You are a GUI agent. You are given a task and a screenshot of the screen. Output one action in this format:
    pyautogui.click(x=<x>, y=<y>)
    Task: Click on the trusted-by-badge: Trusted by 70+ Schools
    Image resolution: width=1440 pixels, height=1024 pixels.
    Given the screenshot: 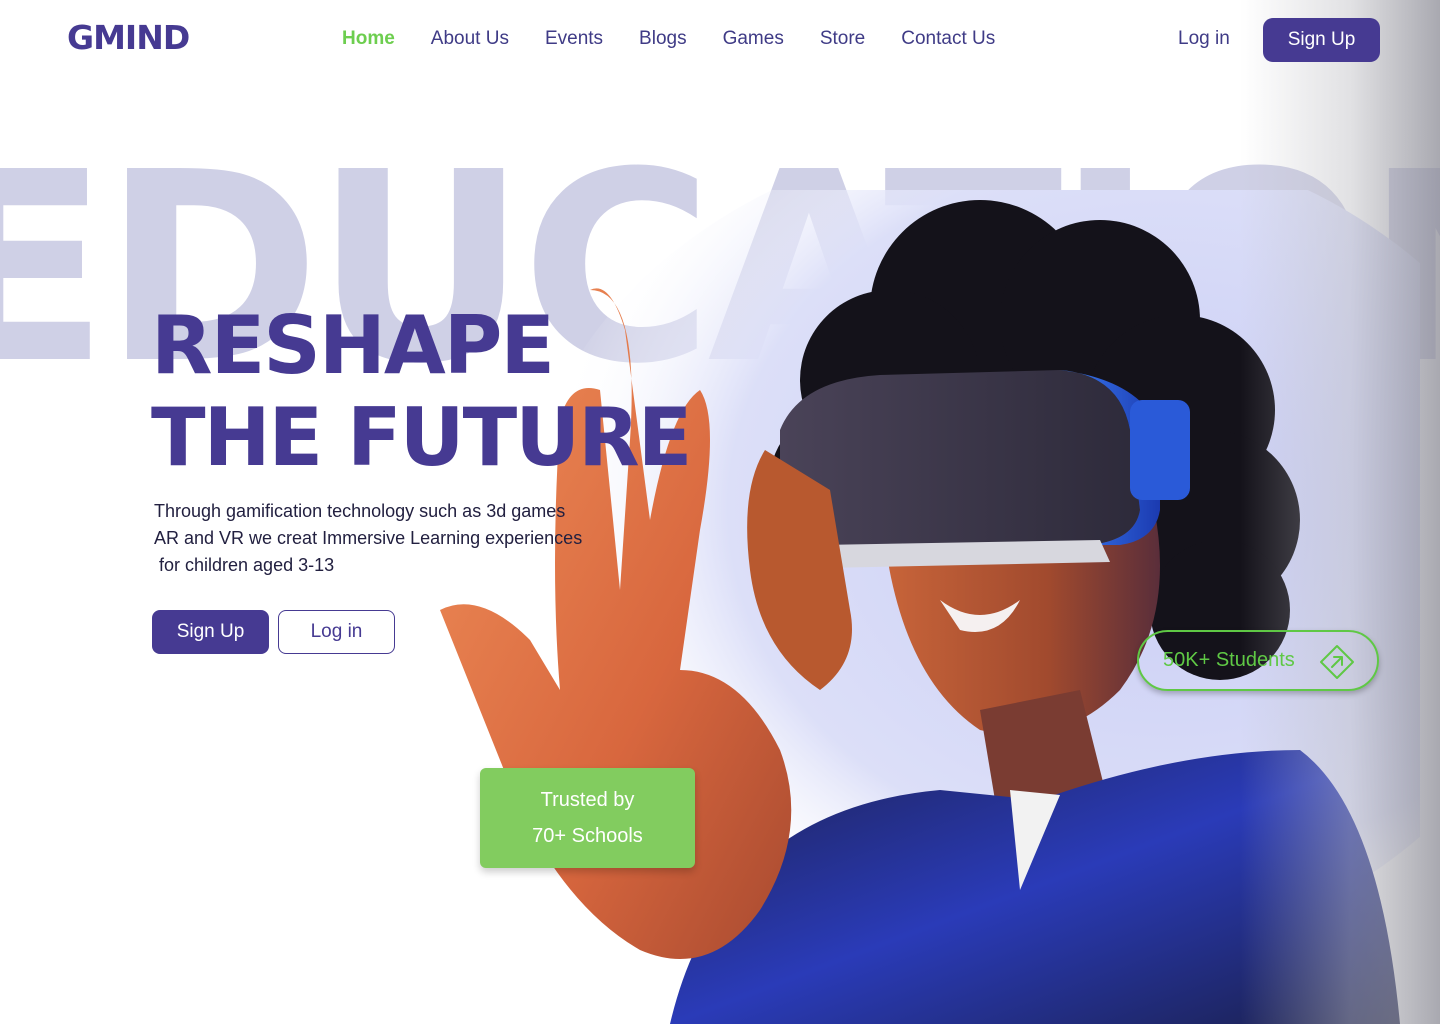 What is the action you would take?
    pyautogui.click(x=587, y=818)
    